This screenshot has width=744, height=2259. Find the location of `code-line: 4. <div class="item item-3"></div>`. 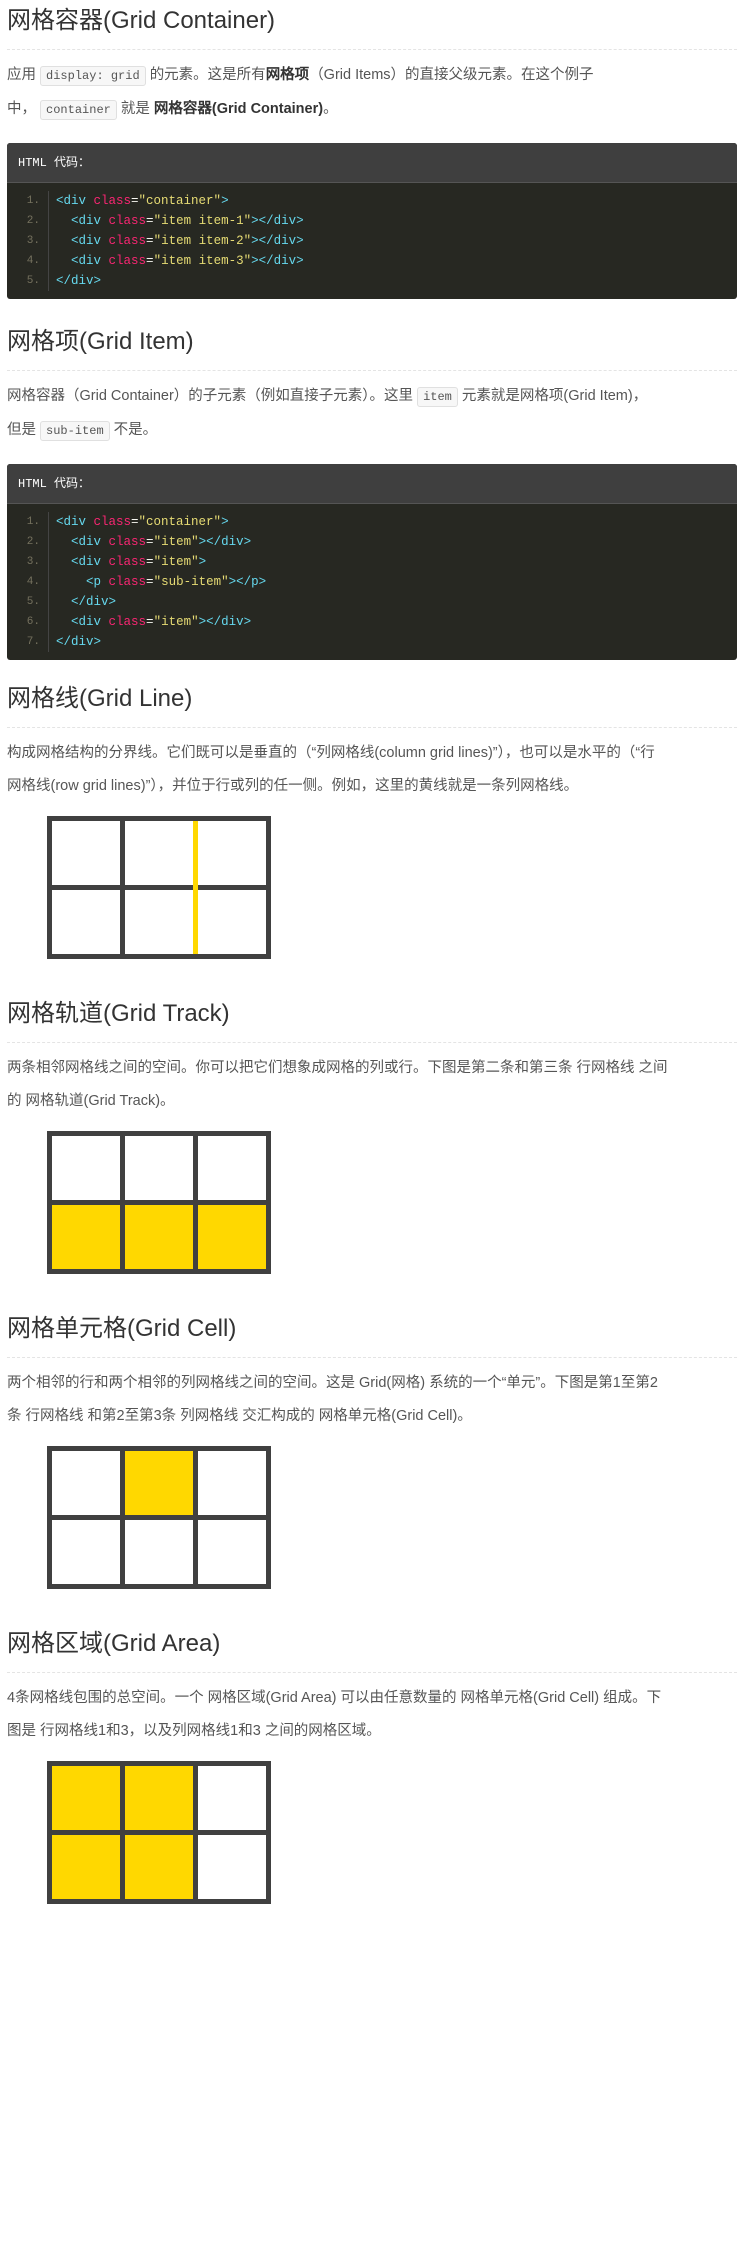

code-line: 4. <div class="item item-3"></div> is located at coordinates (372, 261).